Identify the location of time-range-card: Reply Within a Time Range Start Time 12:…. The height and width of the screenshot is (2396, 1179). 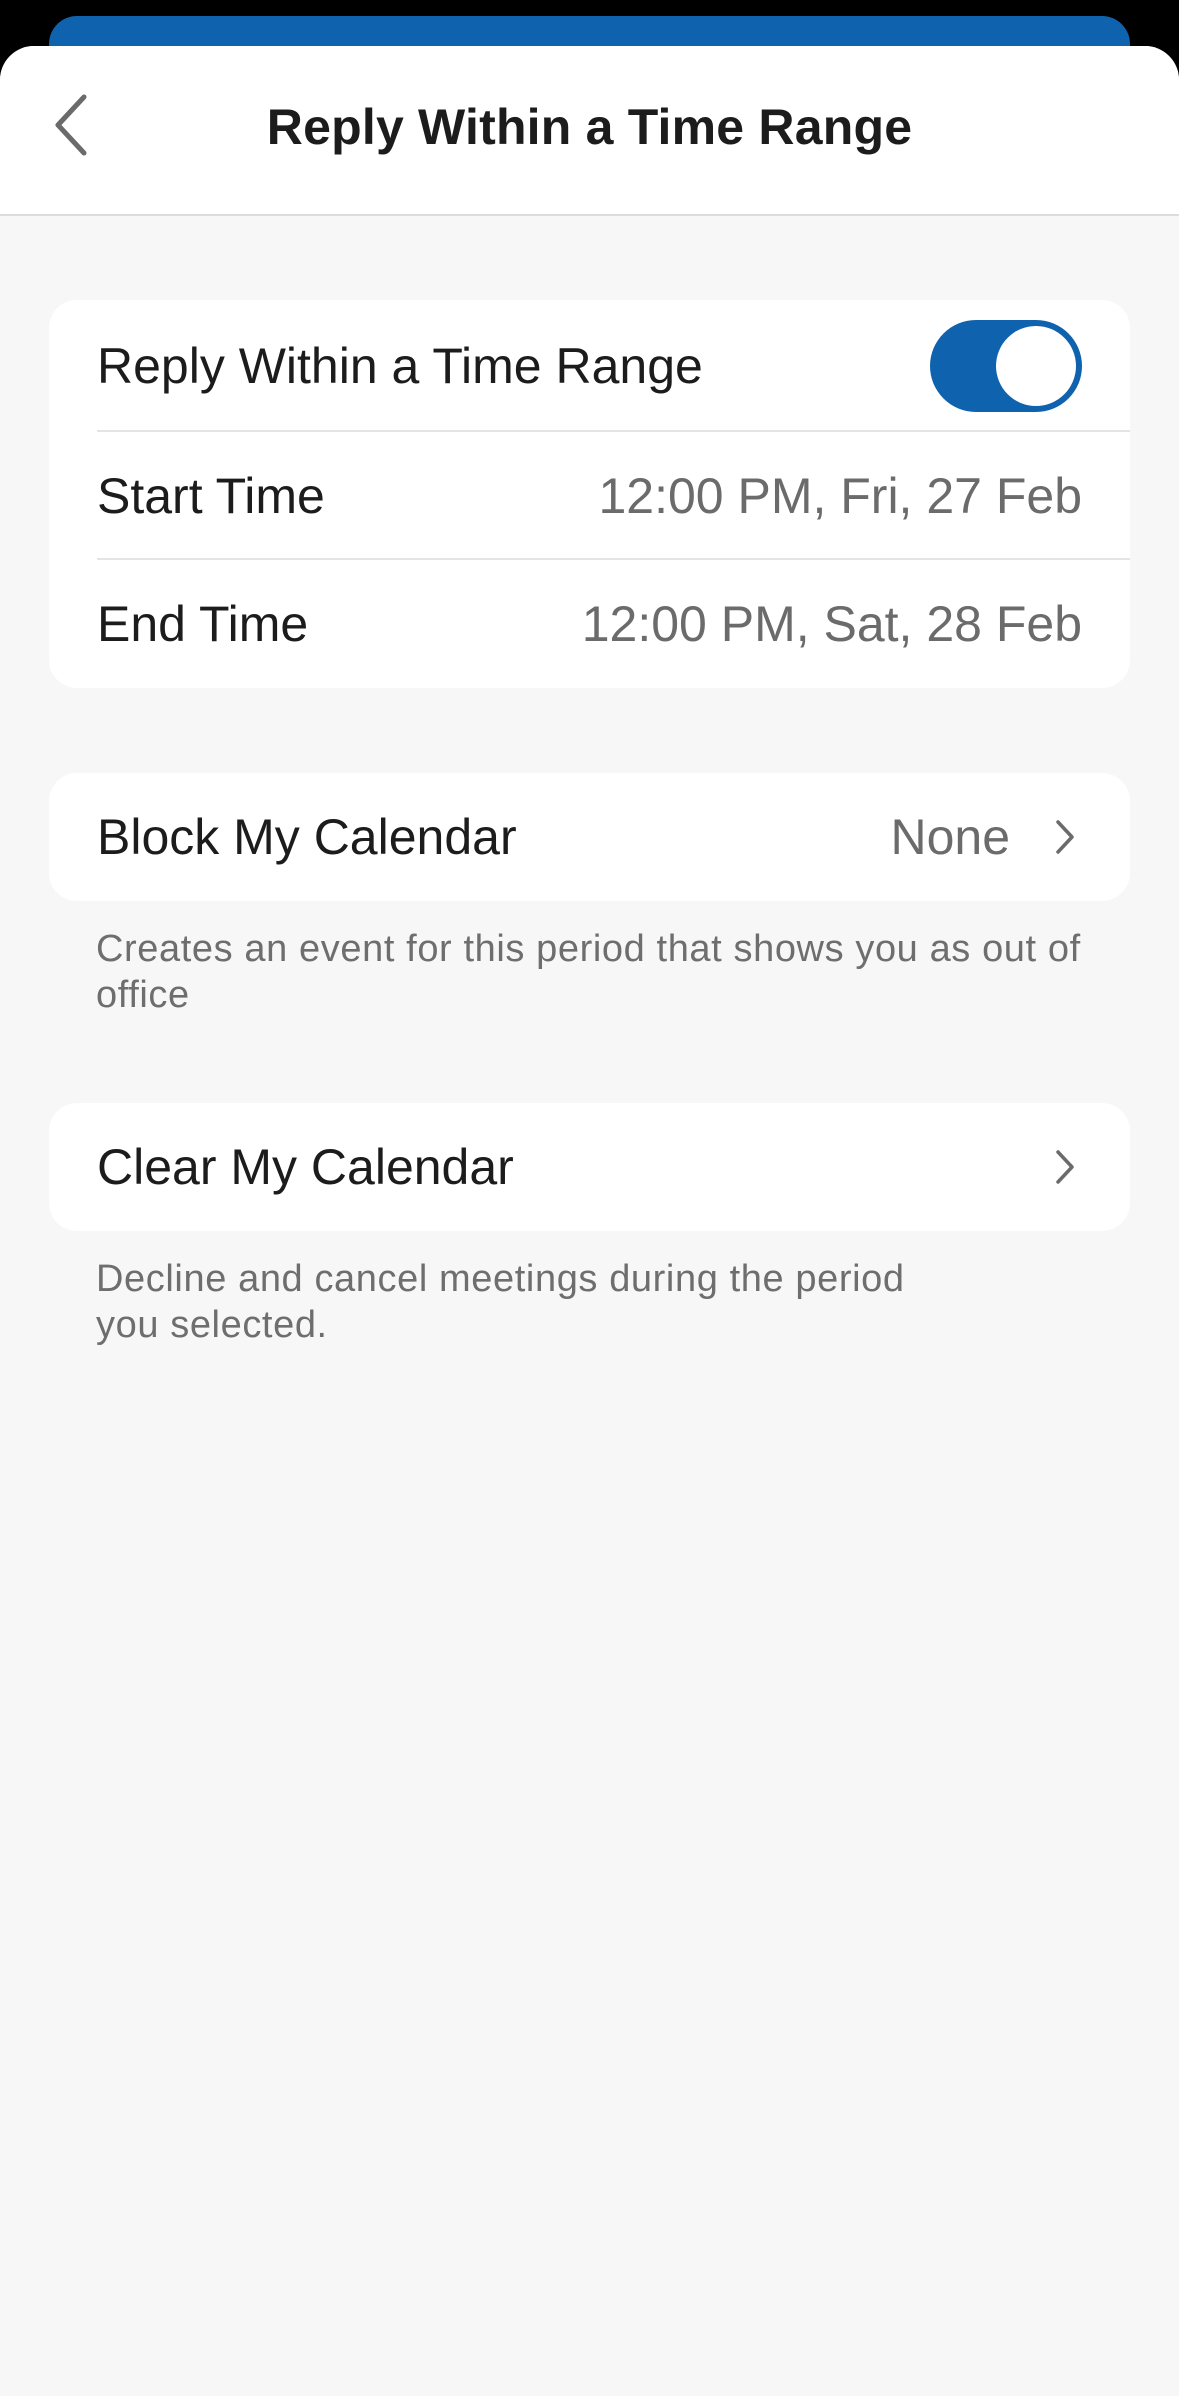
(589, 494).